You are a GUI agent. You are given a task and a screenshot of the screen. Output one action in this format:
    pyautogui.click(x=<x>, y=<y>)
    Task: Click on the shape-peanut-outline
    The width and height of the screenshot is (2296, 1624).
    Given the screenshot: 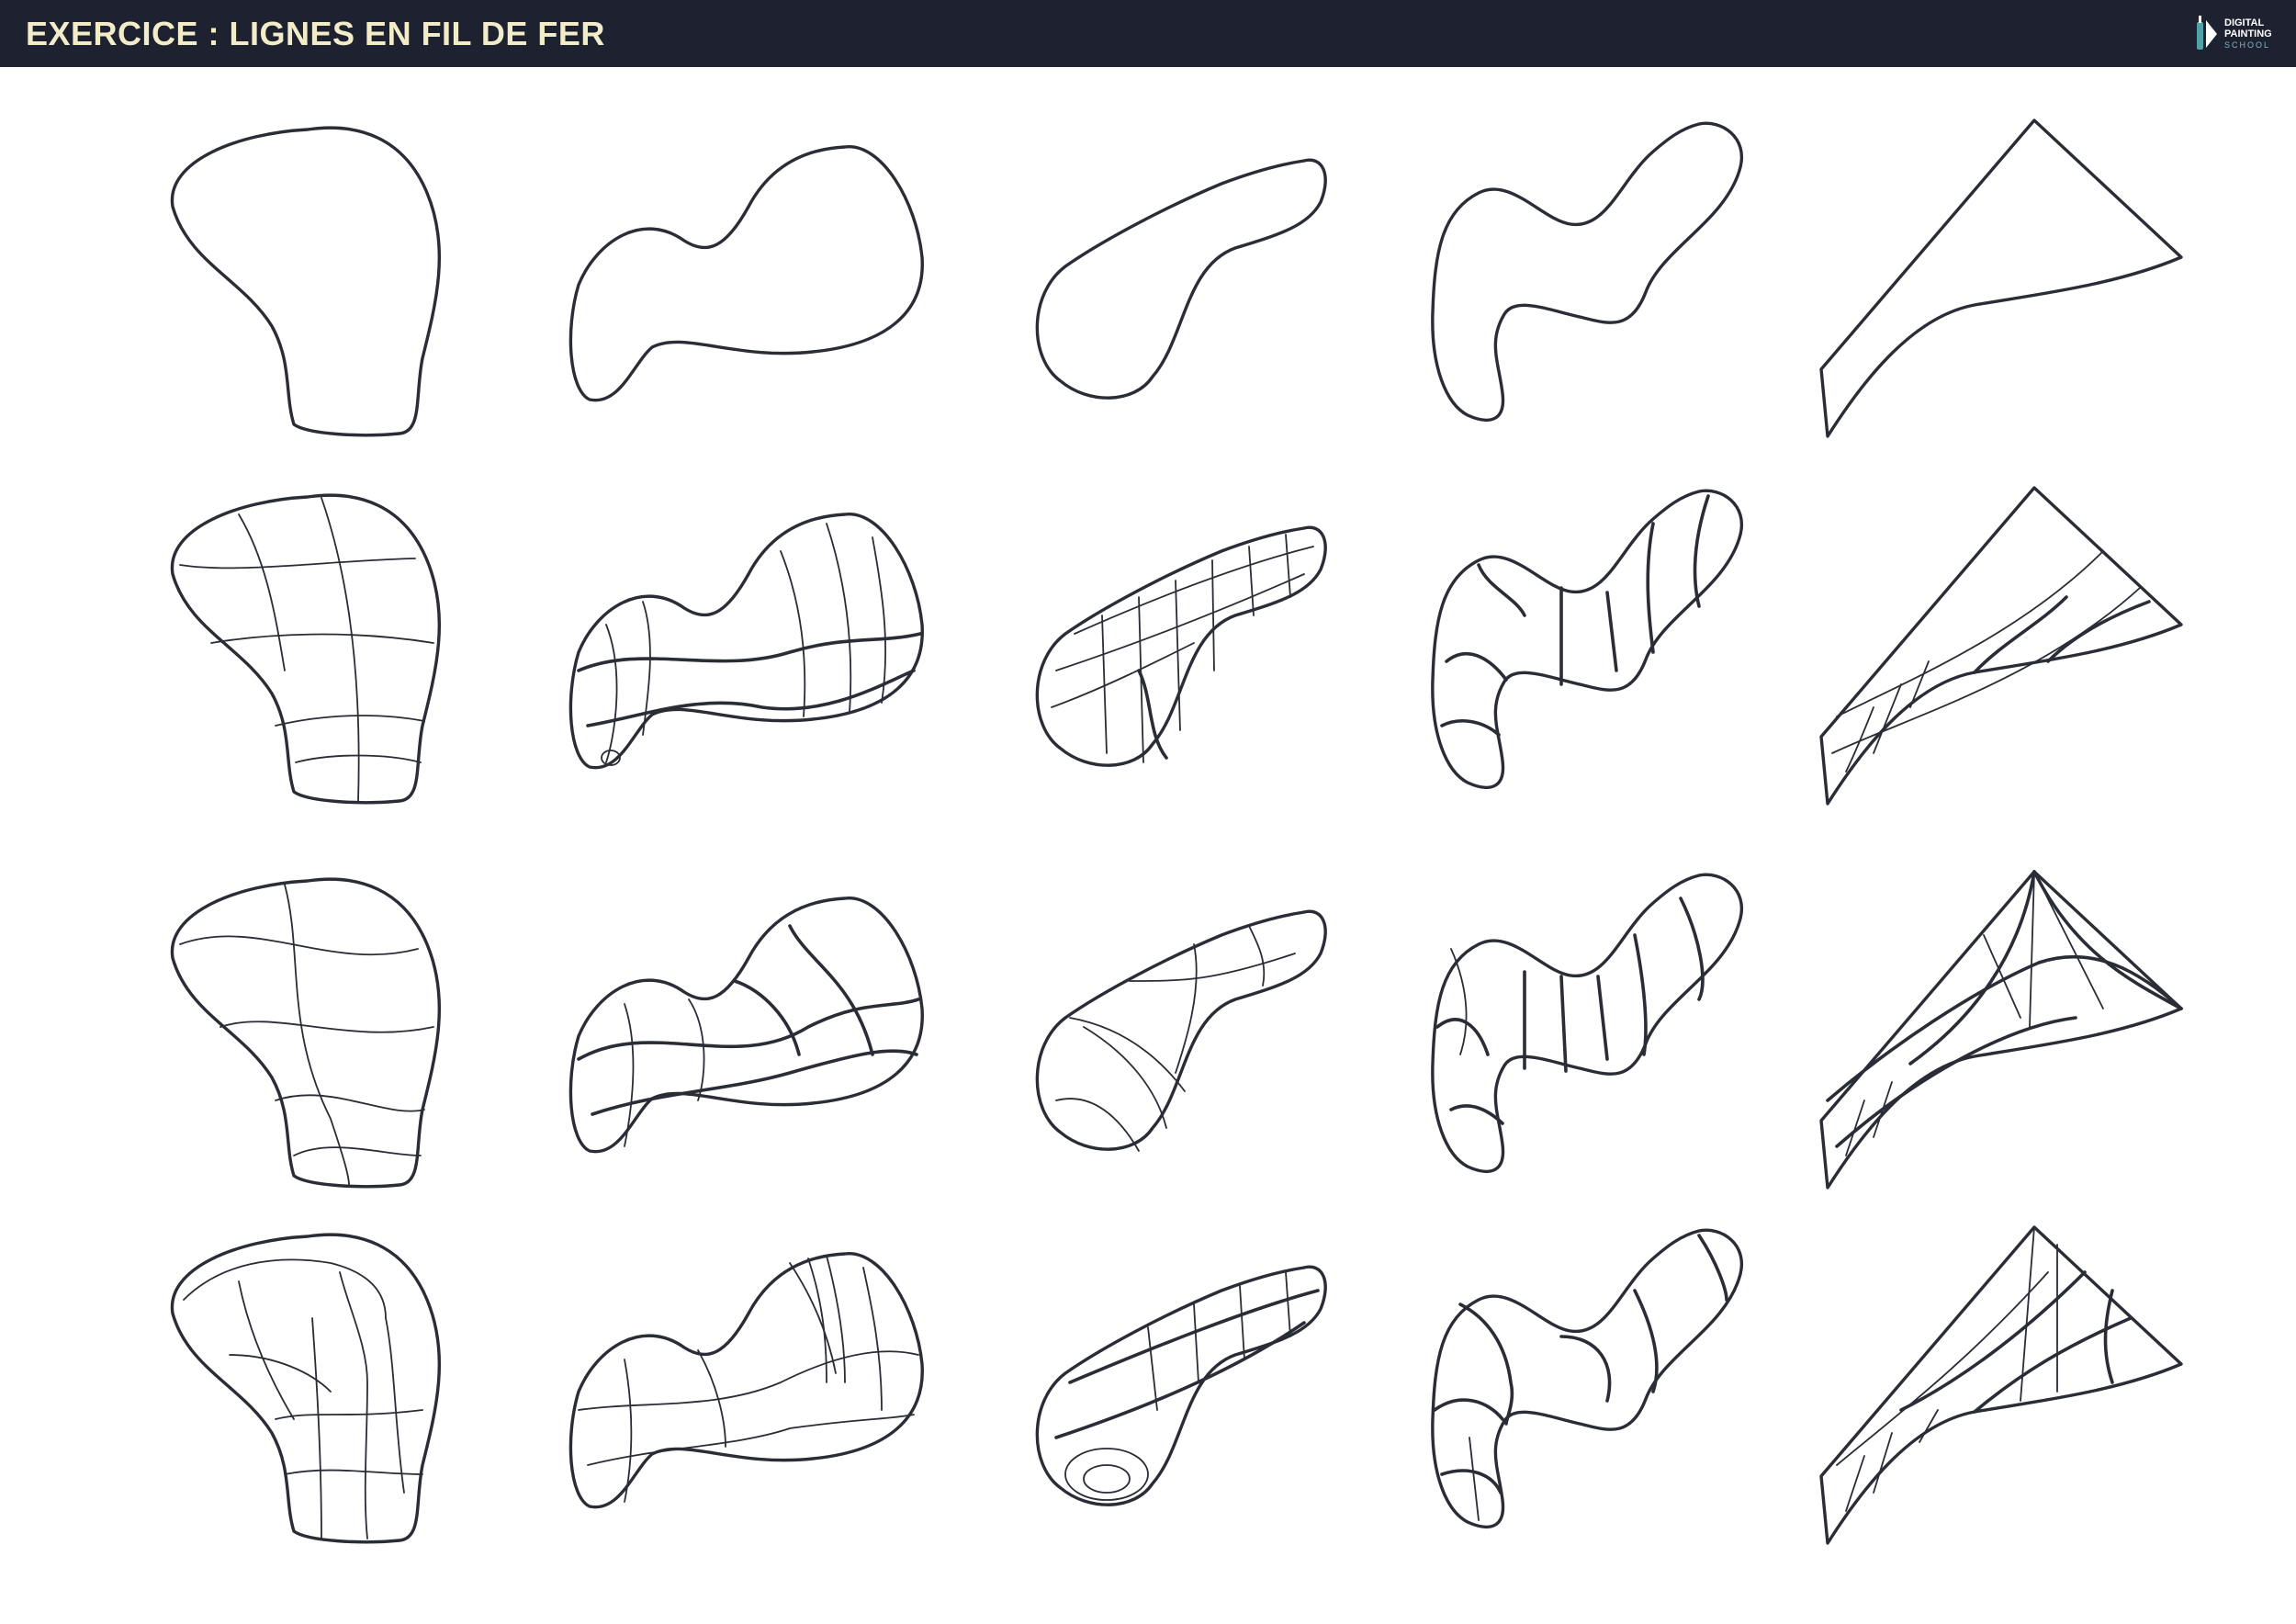 What is the action you would take?
    pyautogui.click(x=746, y=273)
    